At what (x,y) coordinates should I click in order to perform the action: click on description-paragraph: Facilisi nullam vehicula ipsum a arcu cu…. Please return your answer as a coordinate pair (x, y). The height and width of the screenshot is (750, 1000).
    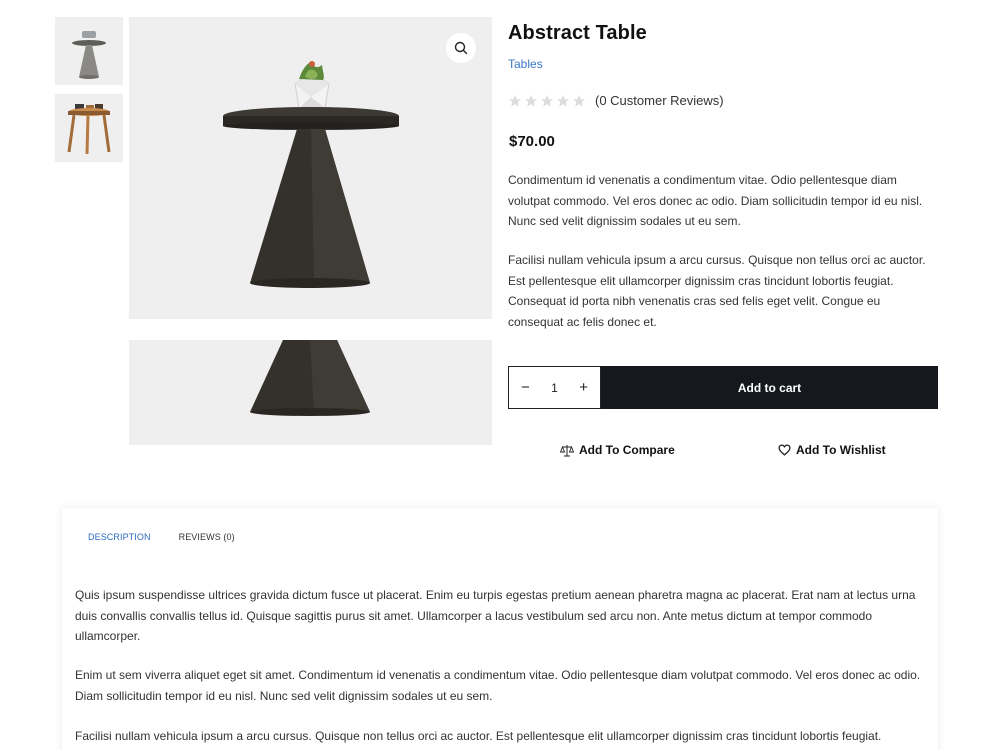
    Looking at the image, I should click on (478, 736).